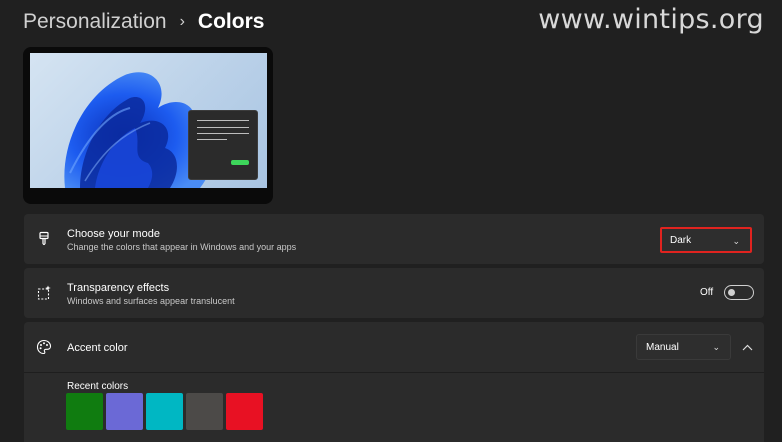  I want to click on watermark: www.wintips.org, so click(651, 19).